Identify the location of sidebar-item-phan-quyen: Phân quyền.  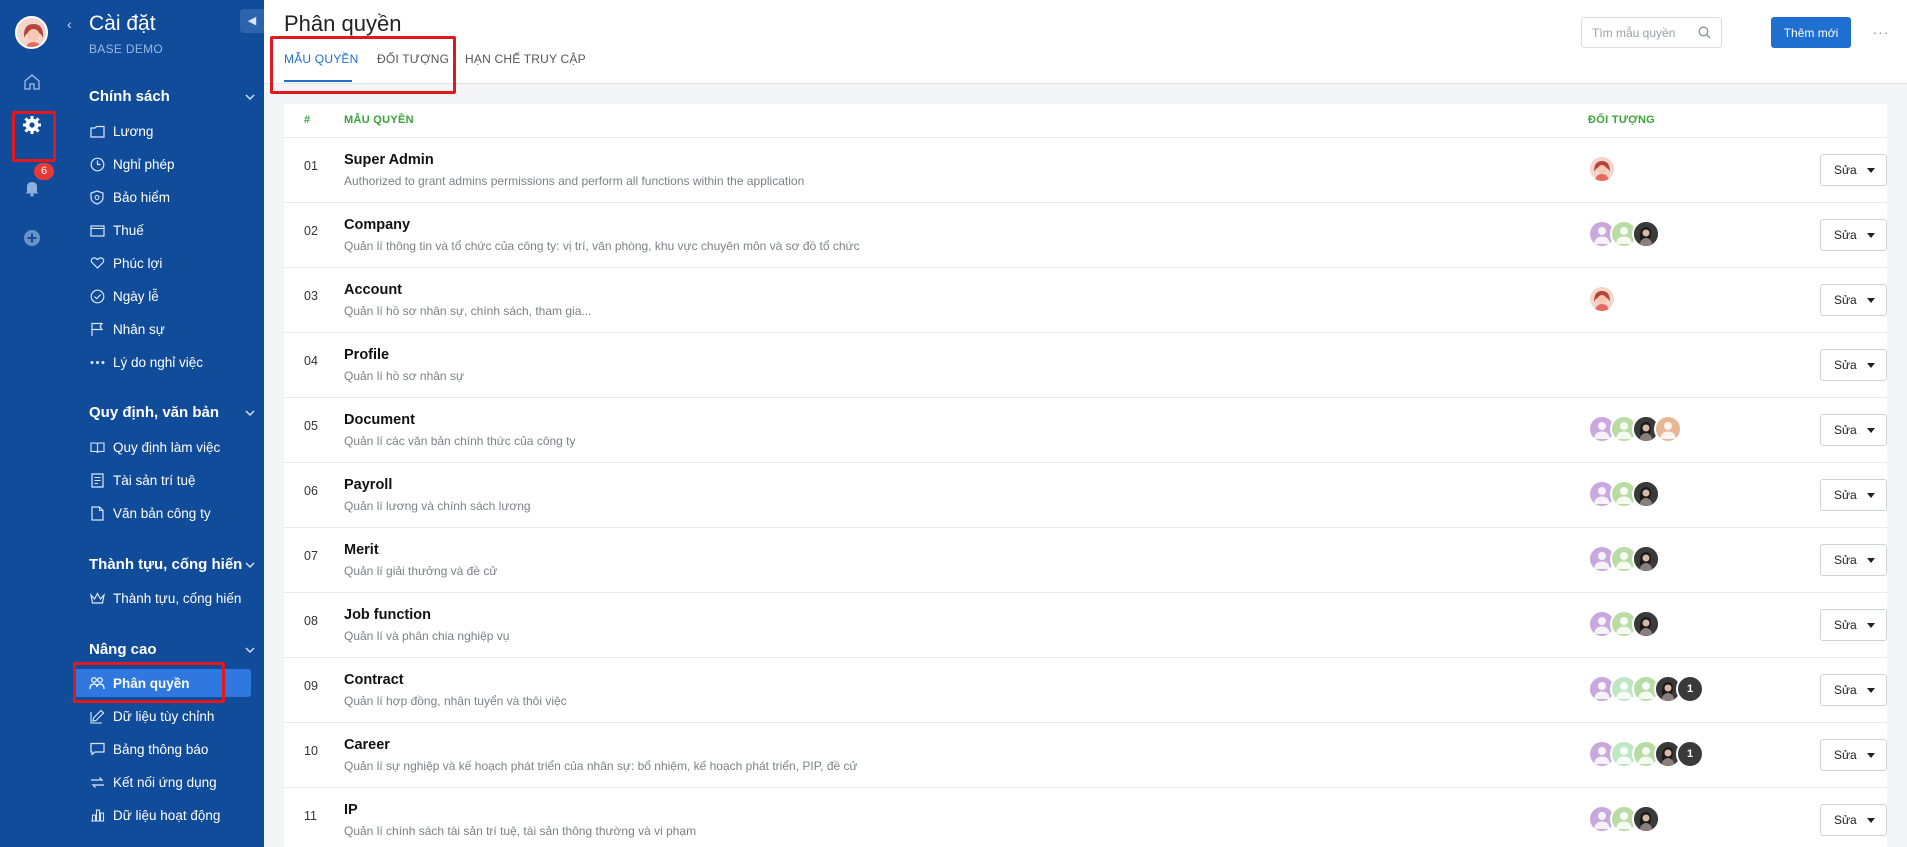
(162, 683).